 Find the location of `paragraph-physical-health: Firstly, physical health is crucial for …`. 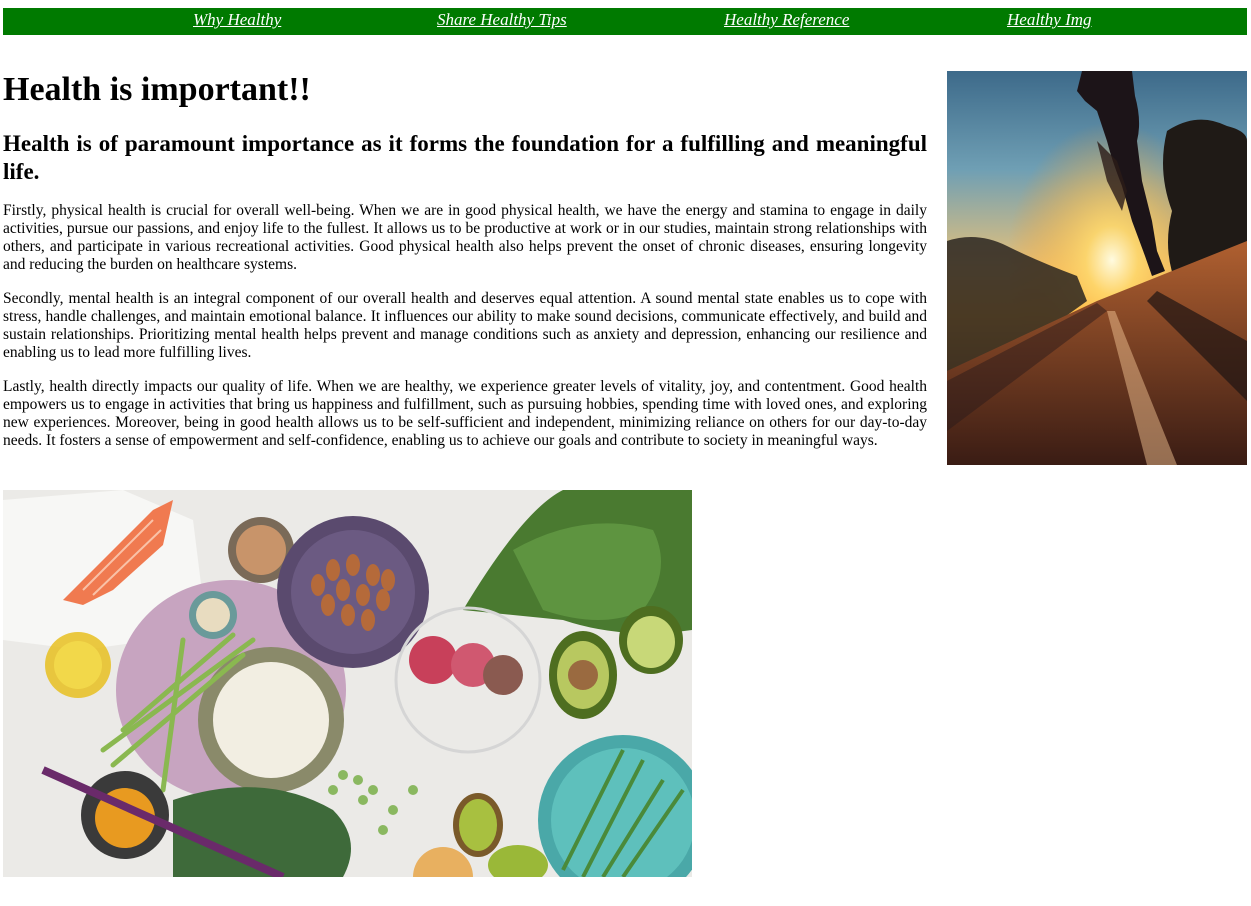

paragraph-physical-health: Firstly, physical health is crucial for … is located at coordinates (465, 237).